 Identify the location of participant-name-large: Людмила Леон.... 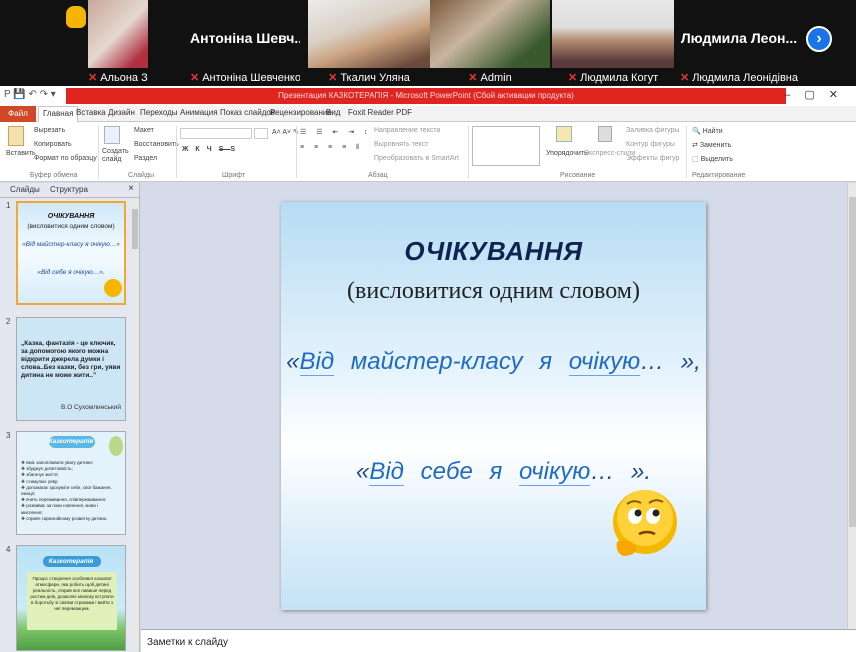
(739, 38).